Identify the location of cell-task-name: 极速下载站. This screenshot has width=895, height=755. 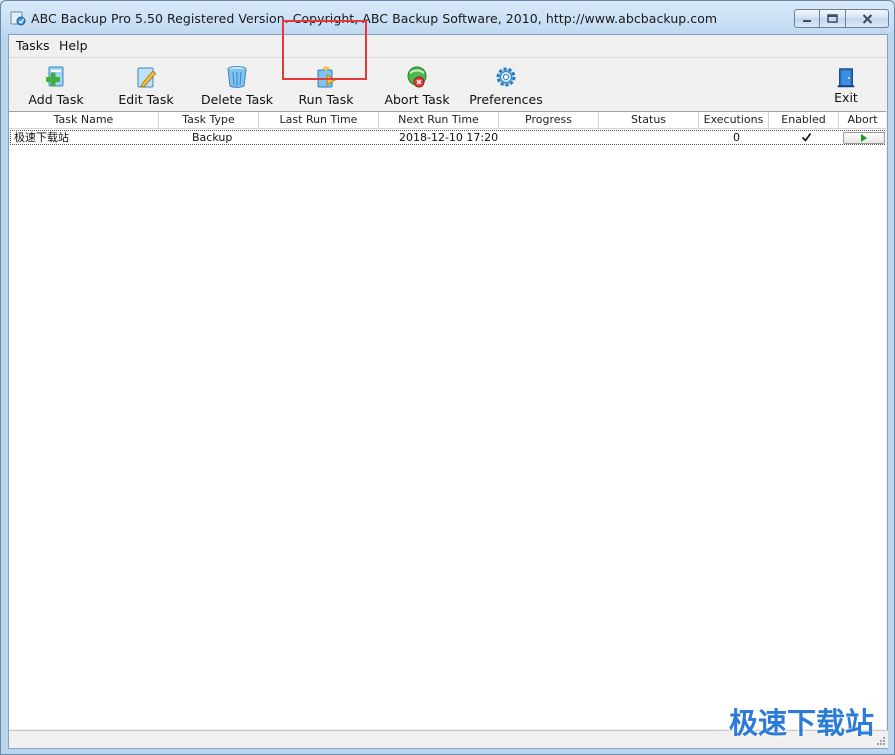
(41, 137).